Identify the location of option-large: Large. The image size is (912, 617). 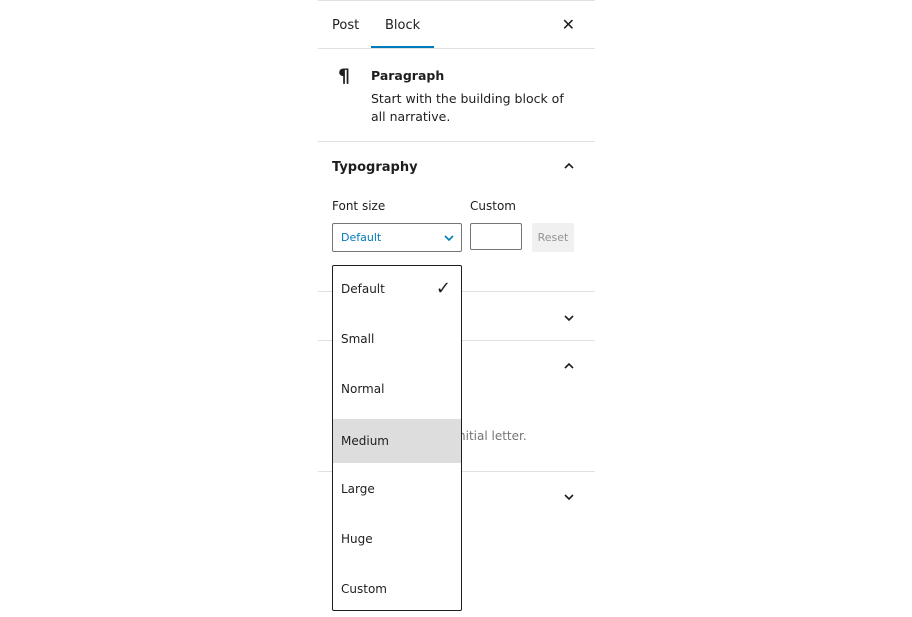
(397, 491).